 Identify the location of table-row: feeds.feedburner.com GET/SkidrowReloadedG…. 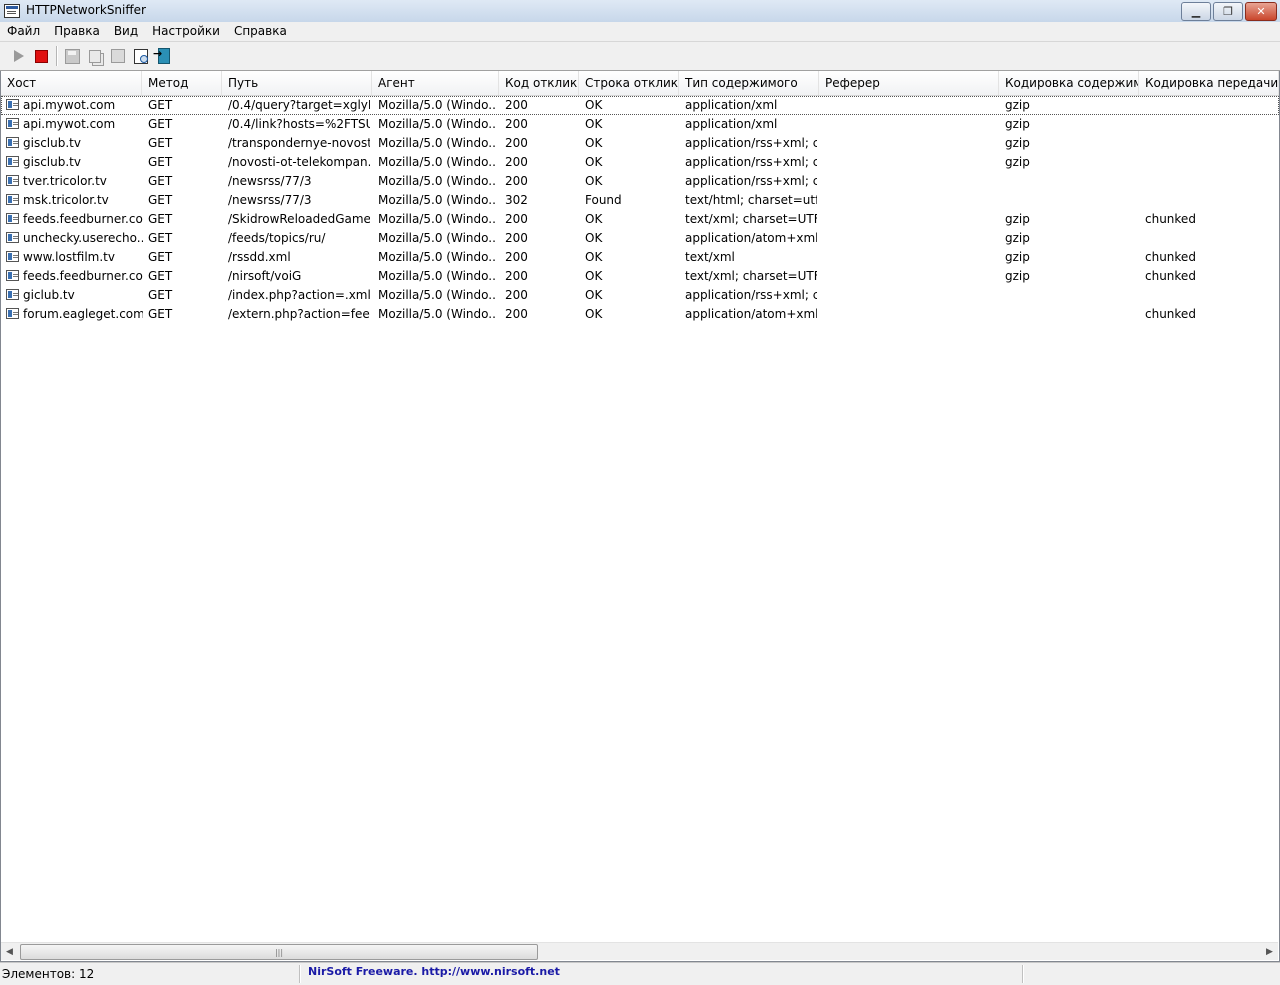
(640, 219).